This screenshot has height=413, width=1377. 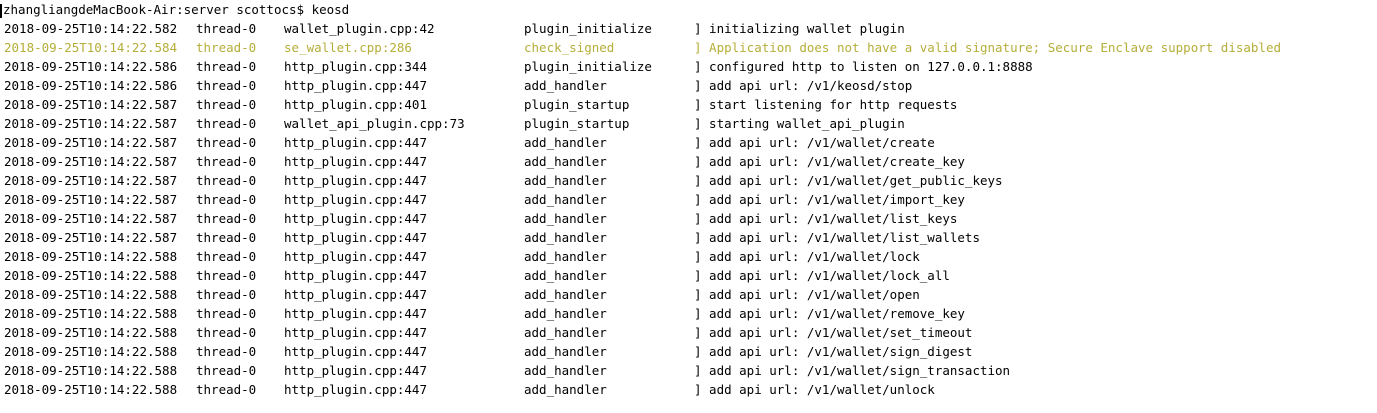 What do you see at coordinates (91, 85) in the screenshot?
I see `log-timestamp: 2018-09-25T10:14:22.586` at bounding box center [91, 85].